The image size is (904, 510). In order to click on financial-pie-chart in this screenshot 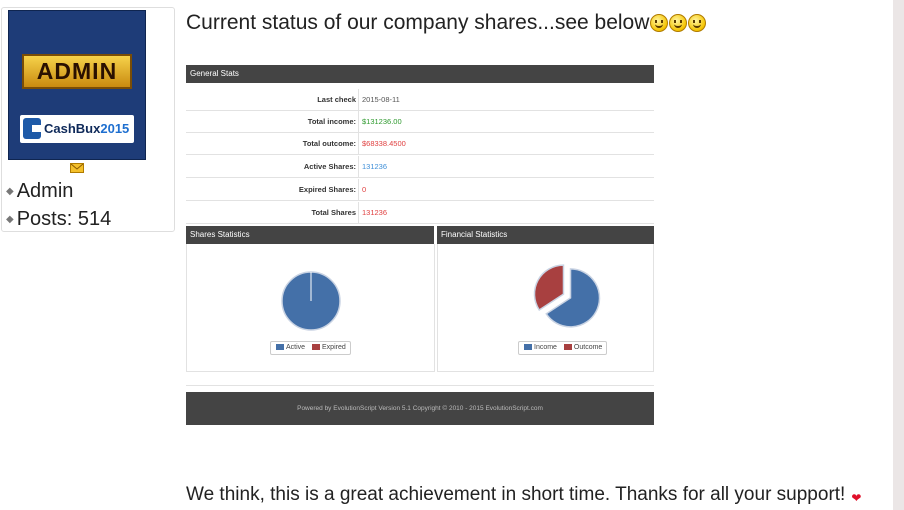, I will do `click(567, 296)`.